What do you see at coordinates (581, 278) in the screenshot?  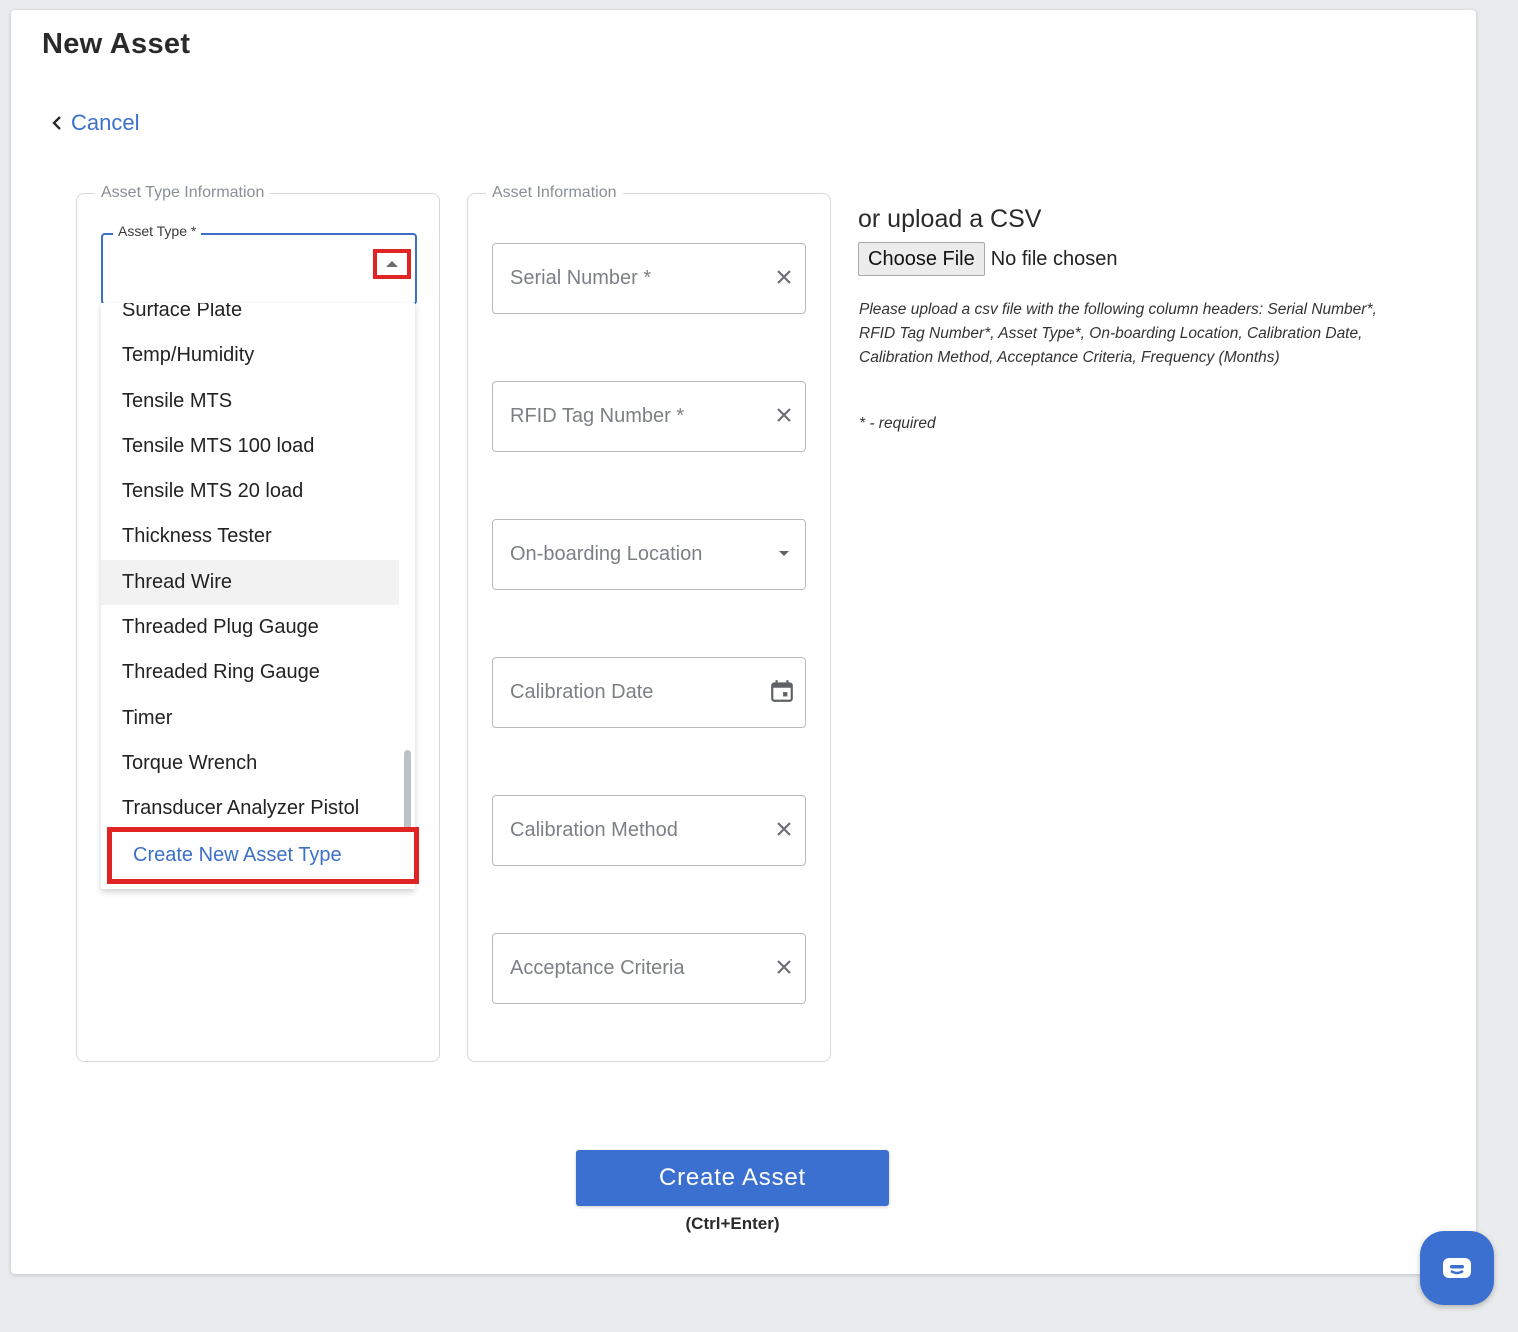 I see `serial-number-placeholder: Serial Number *` at bounding box center [581, 278].